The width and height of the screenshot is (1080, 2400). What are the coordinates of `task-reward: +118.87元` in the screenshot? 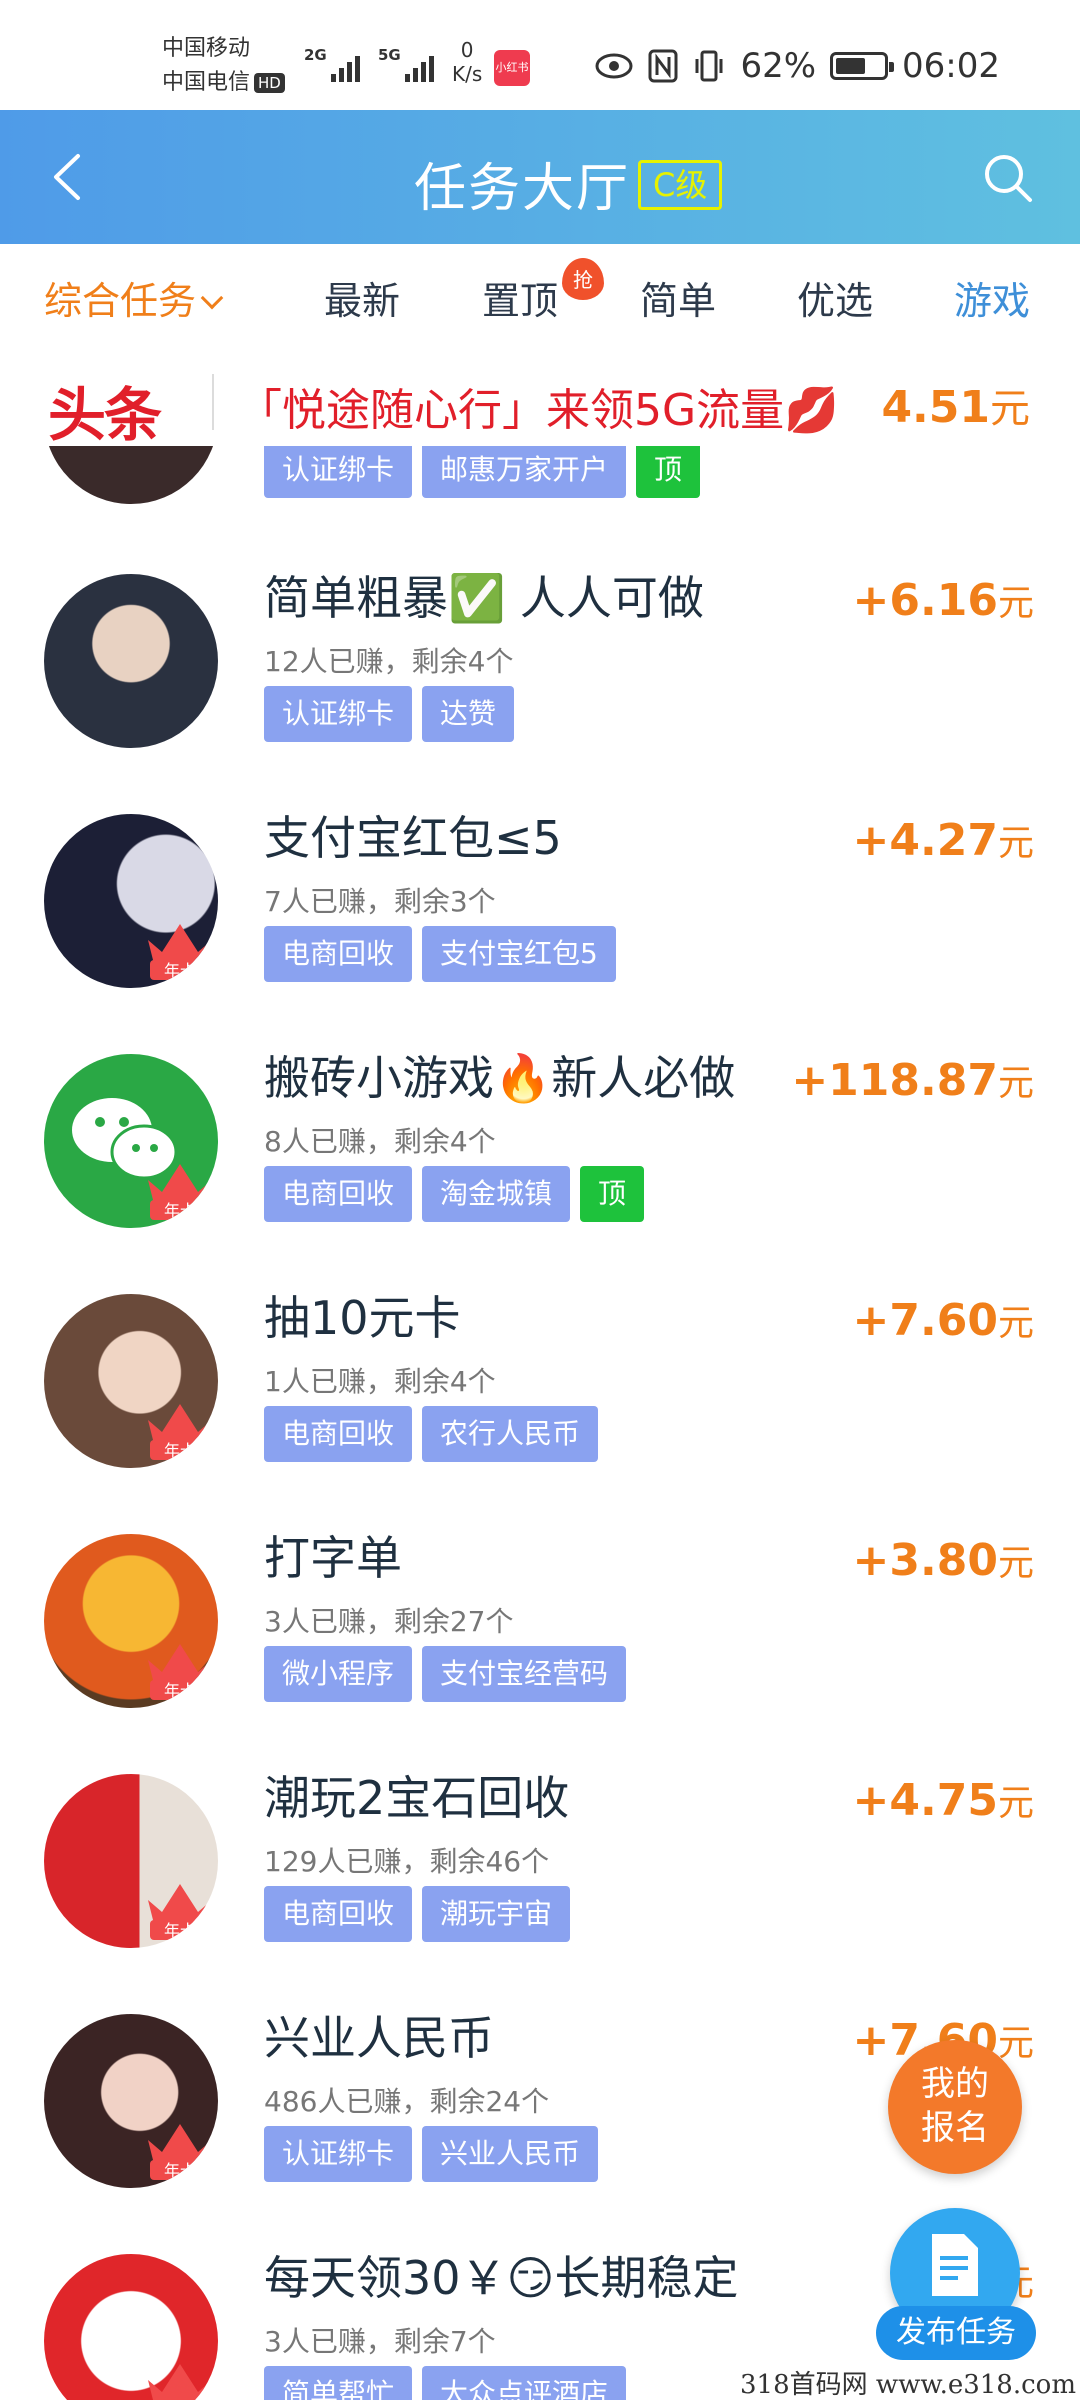 It's located at (912, 1080).